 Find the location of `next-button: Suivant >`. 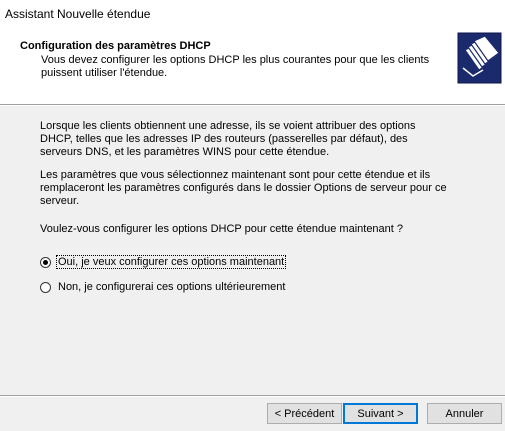

next-button: Suivant > is located at coordinates (380, 413).